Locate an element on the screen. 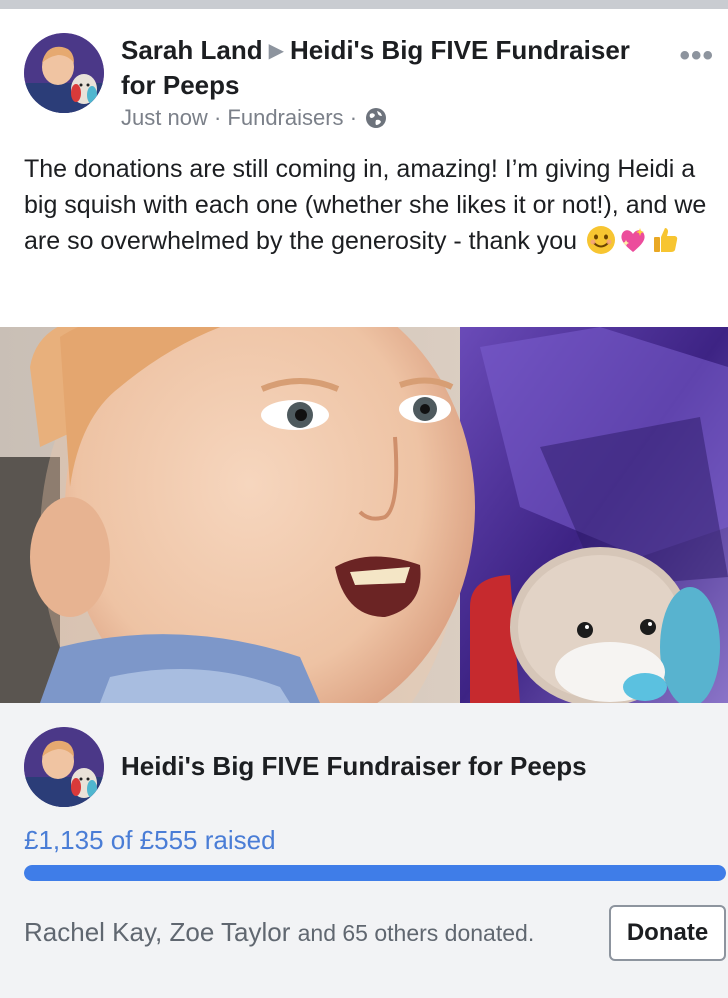 This screenshot has height=998, width=728. smiling-face-emoji is located at coordinates (601, 240).